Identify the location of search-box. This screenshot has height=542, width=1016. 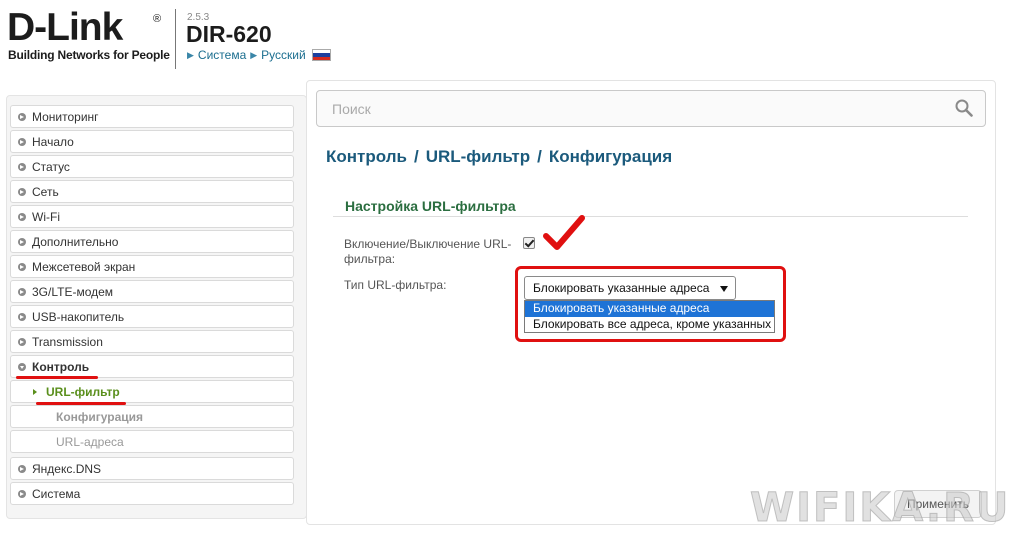
(651, 108).